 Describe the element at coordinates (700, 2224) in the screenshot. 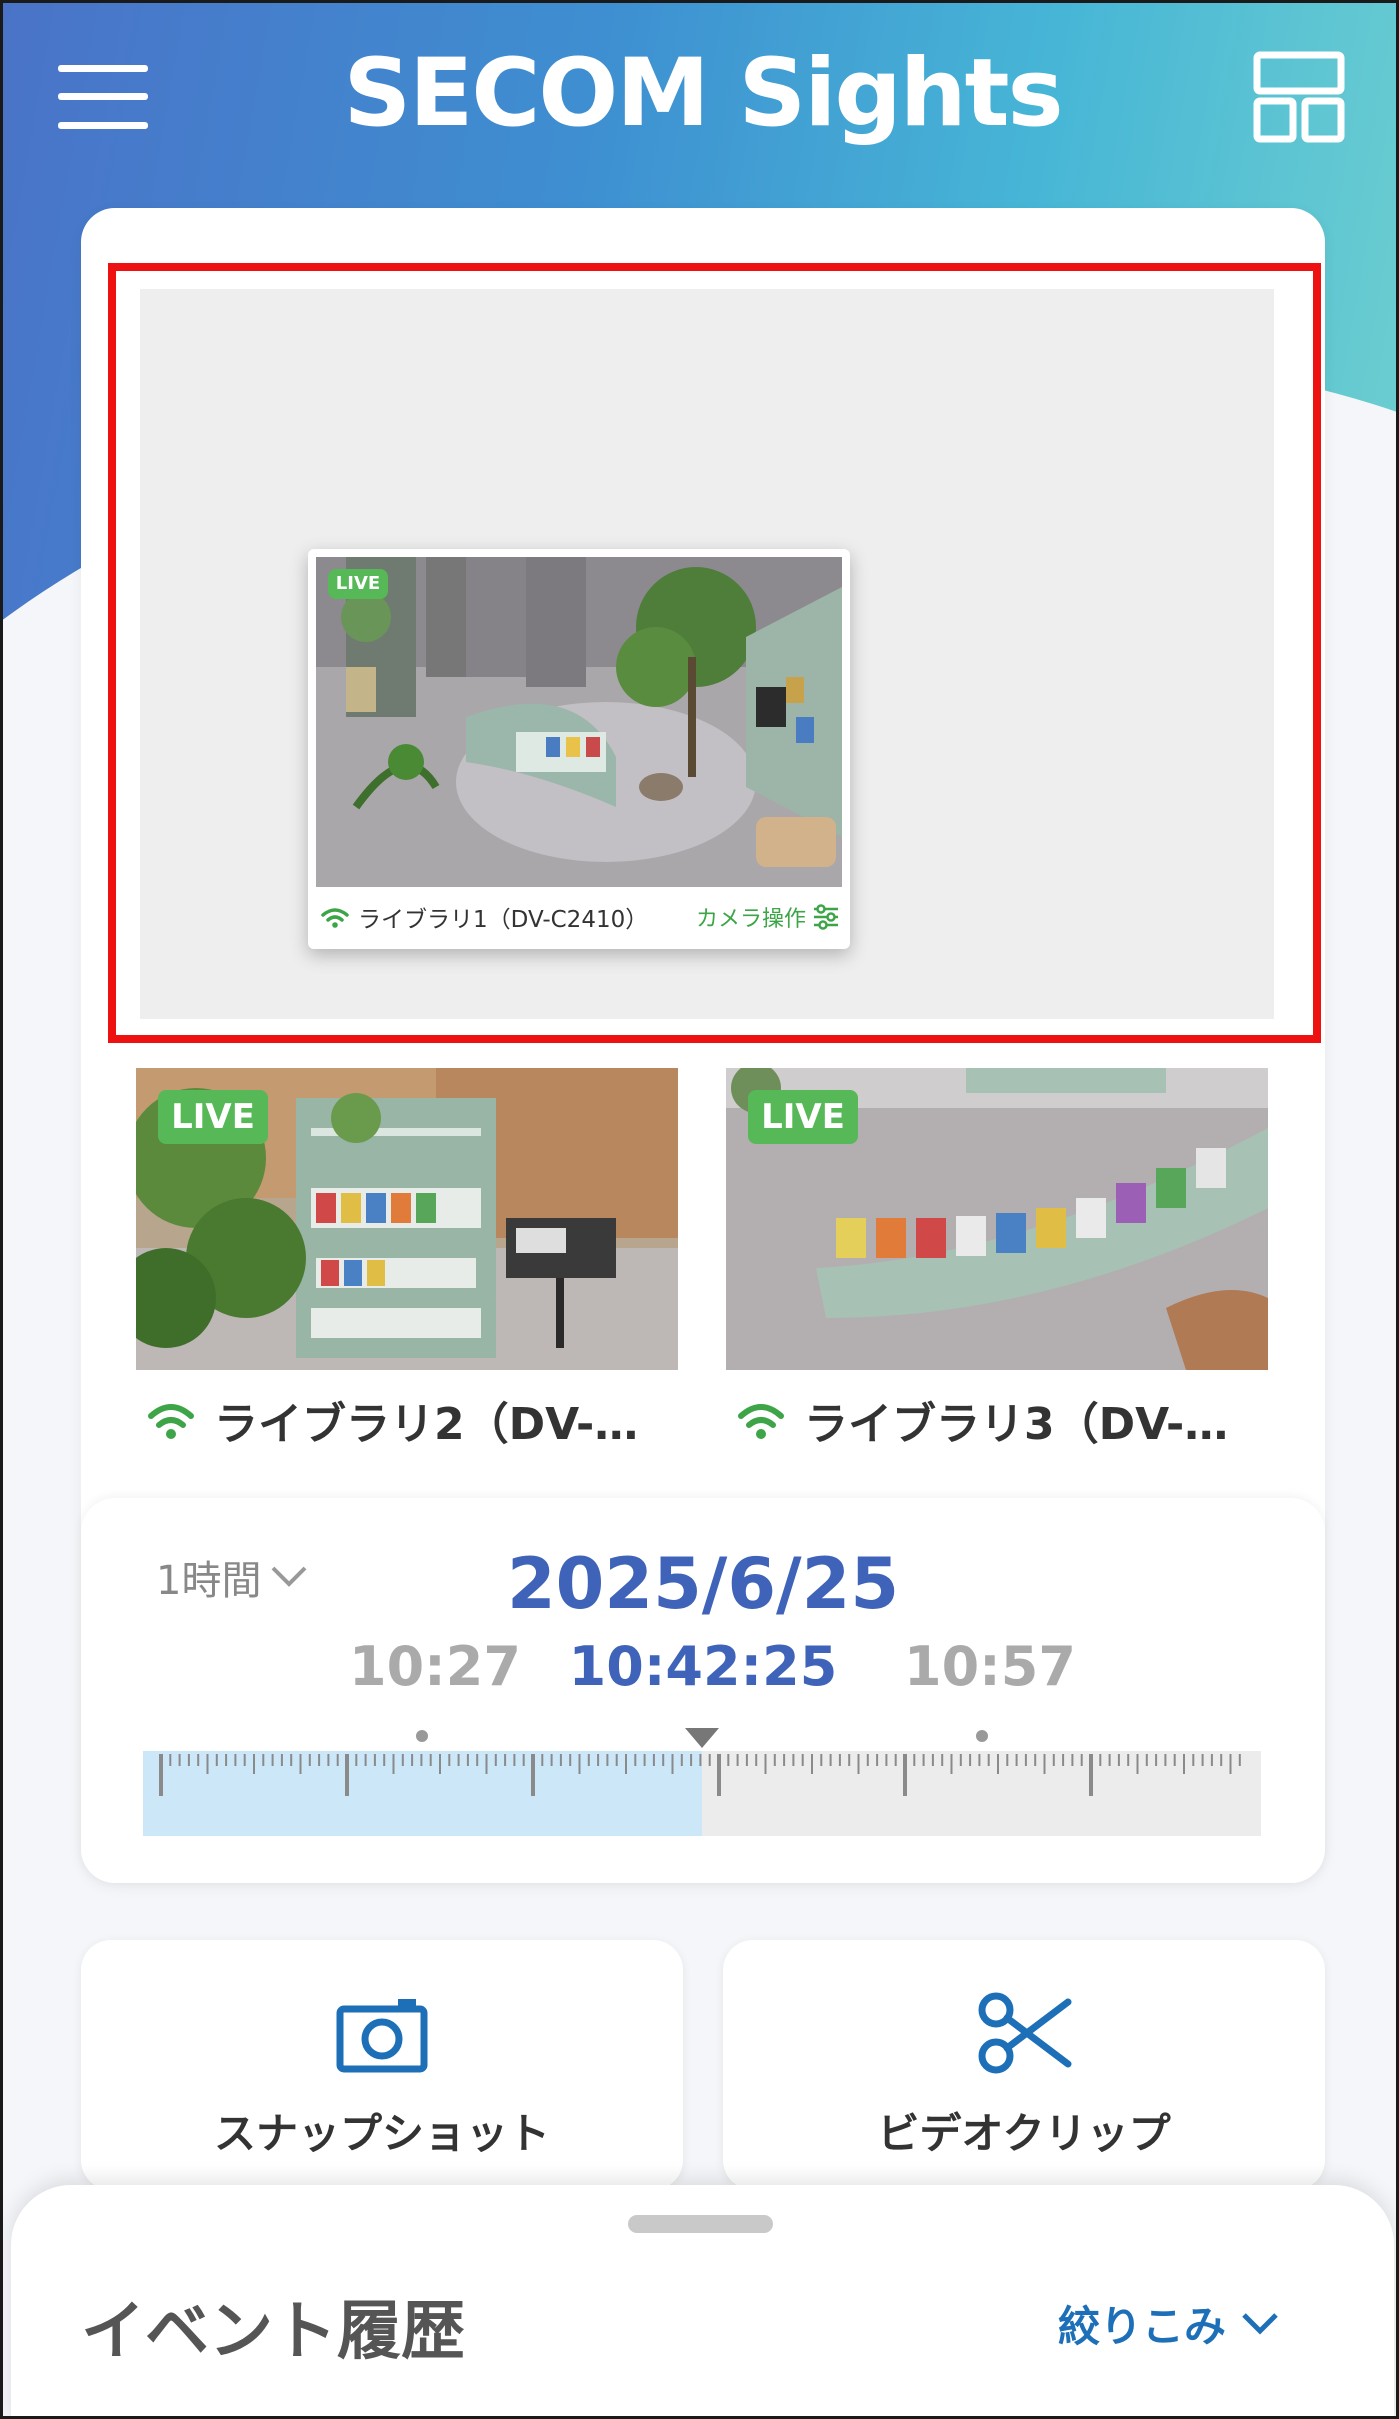

I see `sheet-drag-handle` at that location.